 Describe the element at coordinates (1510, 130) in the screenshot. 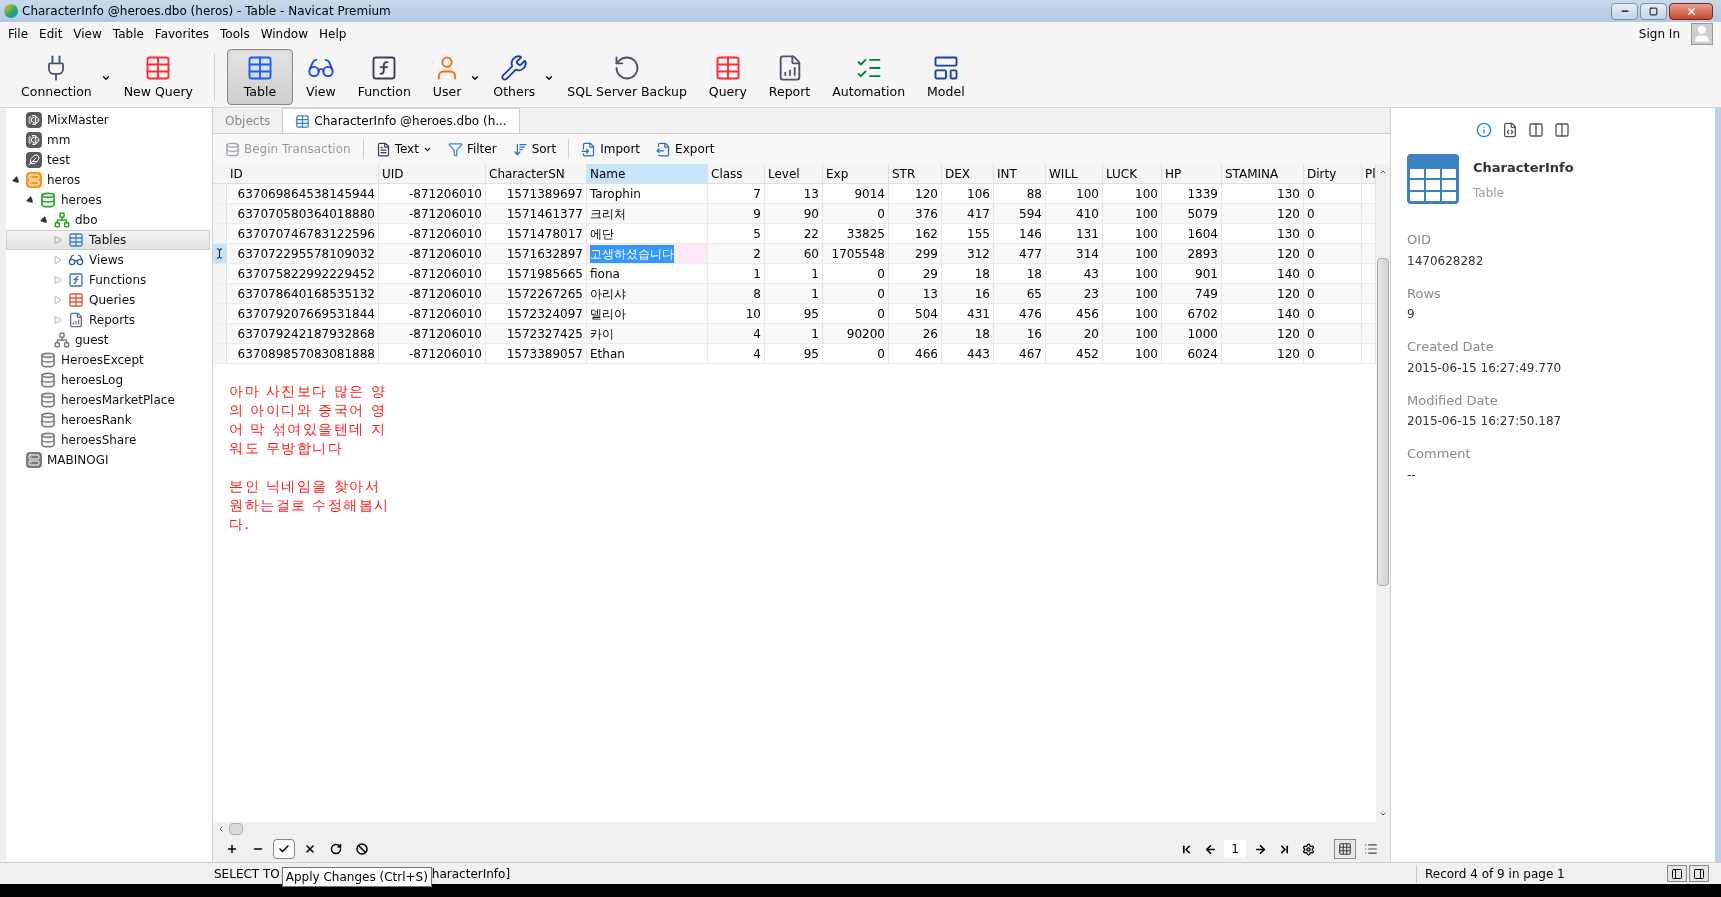

I see `ddl-tab` at that location.